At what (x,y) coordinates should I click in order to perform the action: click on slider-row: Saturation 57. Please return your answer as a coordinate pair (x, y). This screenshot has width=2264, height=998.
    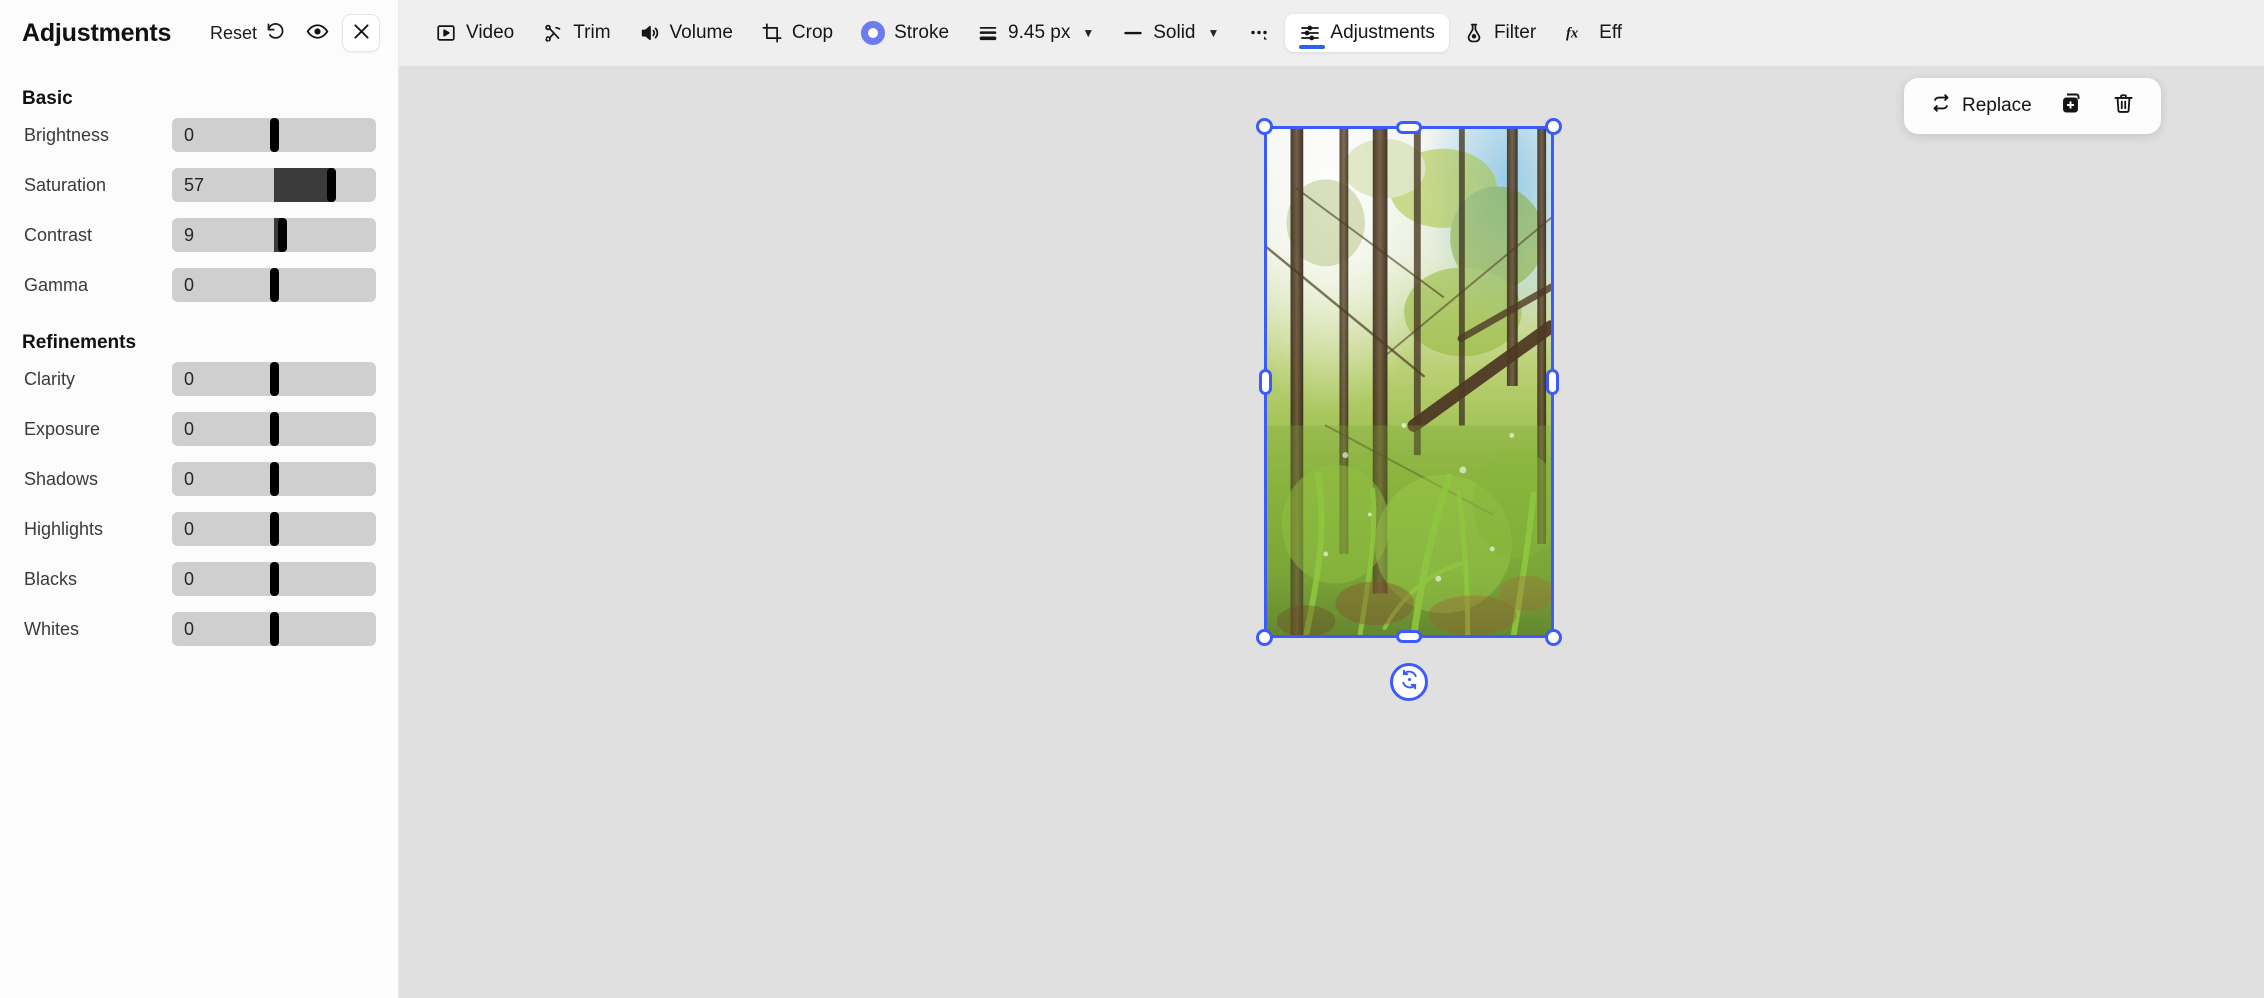
    Looking at the image, I should click on (199, 185).